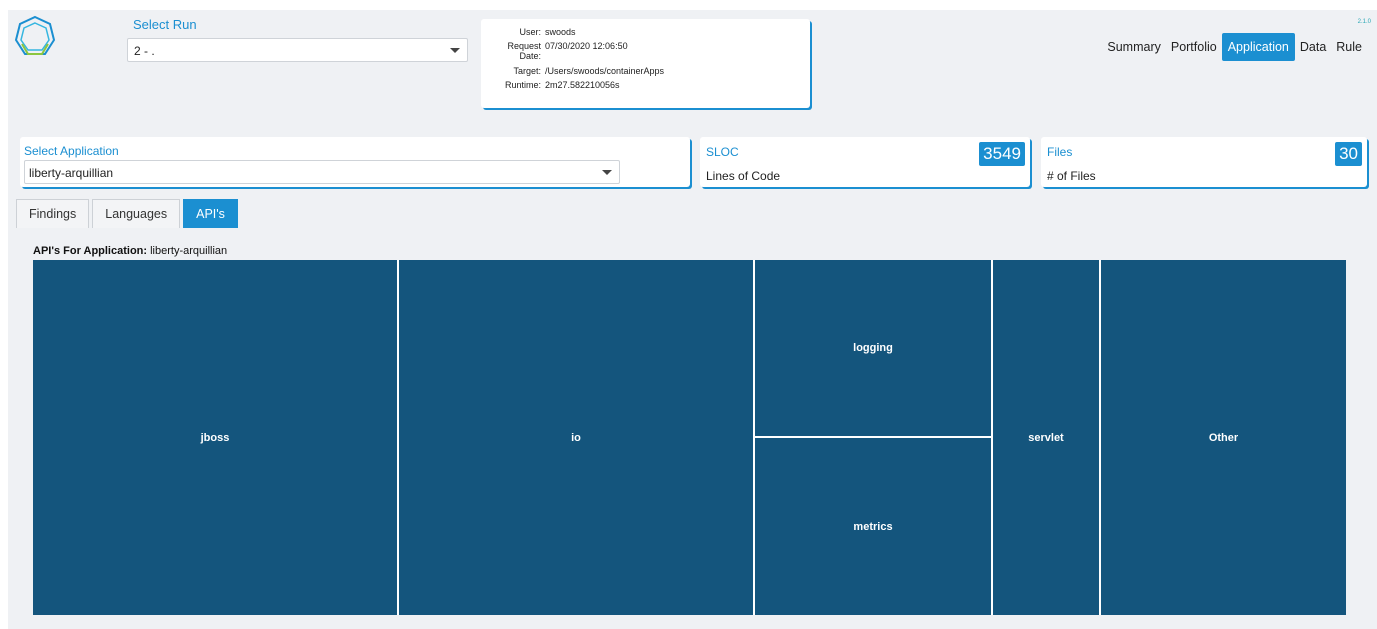 The width and height of the screenshot is (1377, 629). What do you see at coordinates (1258, 47) in the screenshot?
I see `nav-application: Application` at bounding box center [1258, 47].